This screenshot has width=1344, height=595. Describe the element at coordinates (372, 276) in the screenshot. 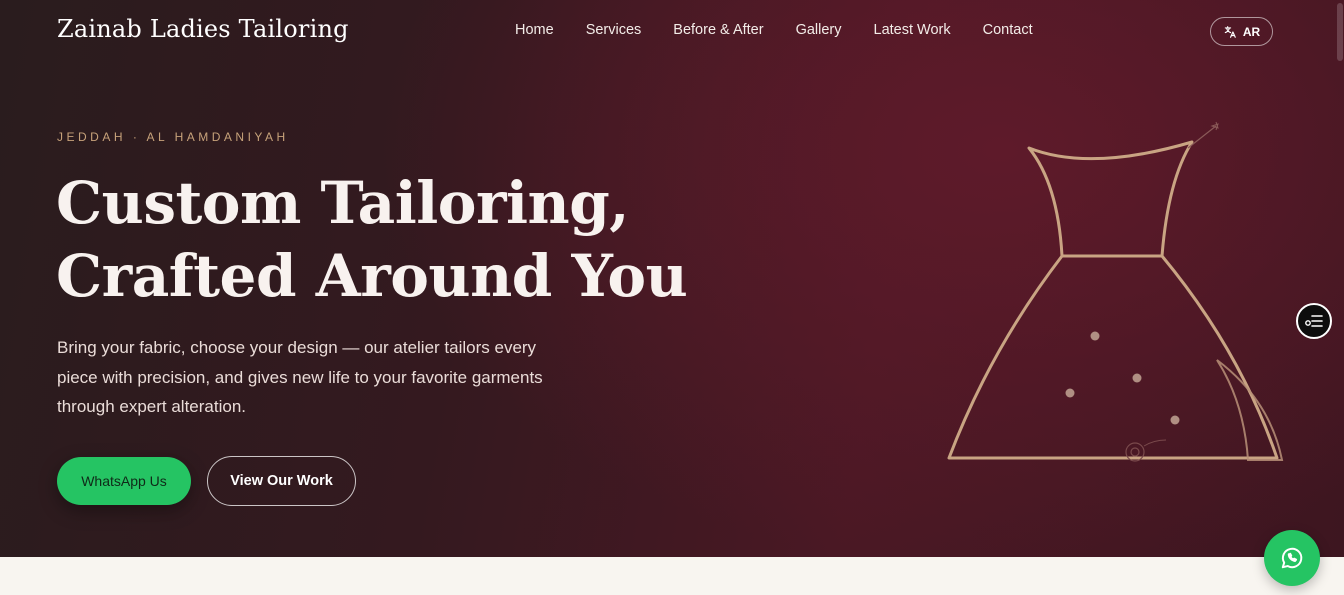

I see `headline-line-2: Crafted Around You` at that location.